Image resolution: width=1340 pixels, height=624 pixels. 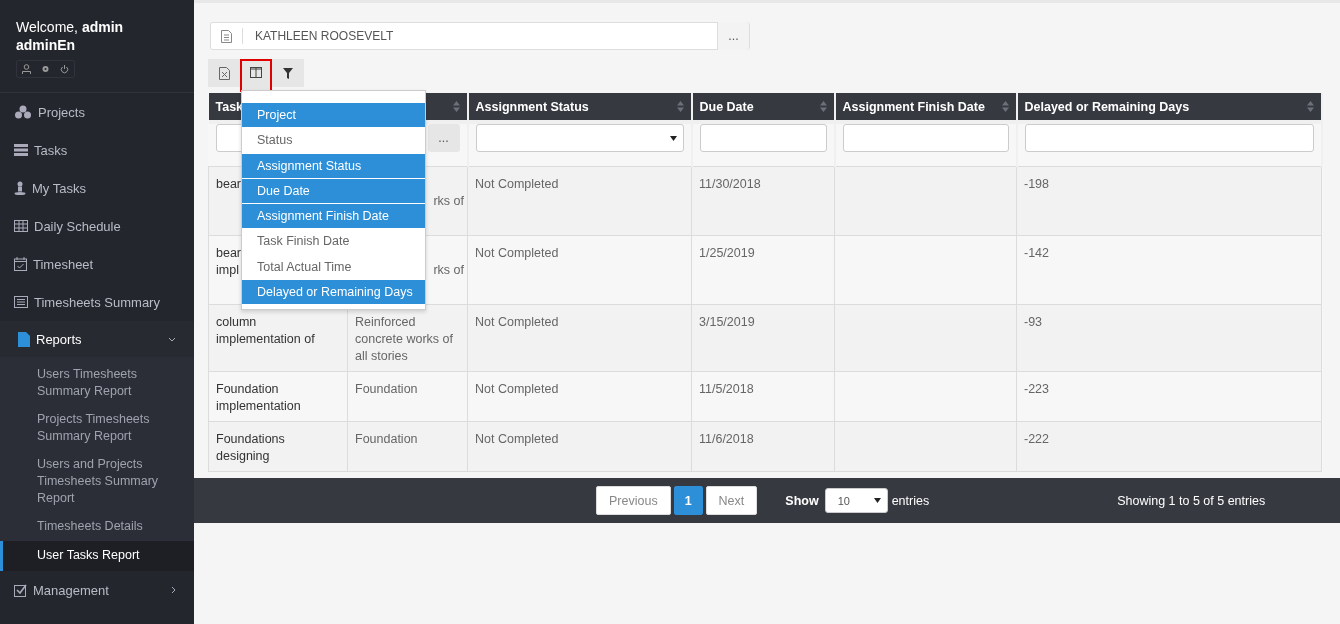 What do you see at coordinates (256, 72) in the screenshot?
I see `columns-icon` at bounding box center [256, 72].